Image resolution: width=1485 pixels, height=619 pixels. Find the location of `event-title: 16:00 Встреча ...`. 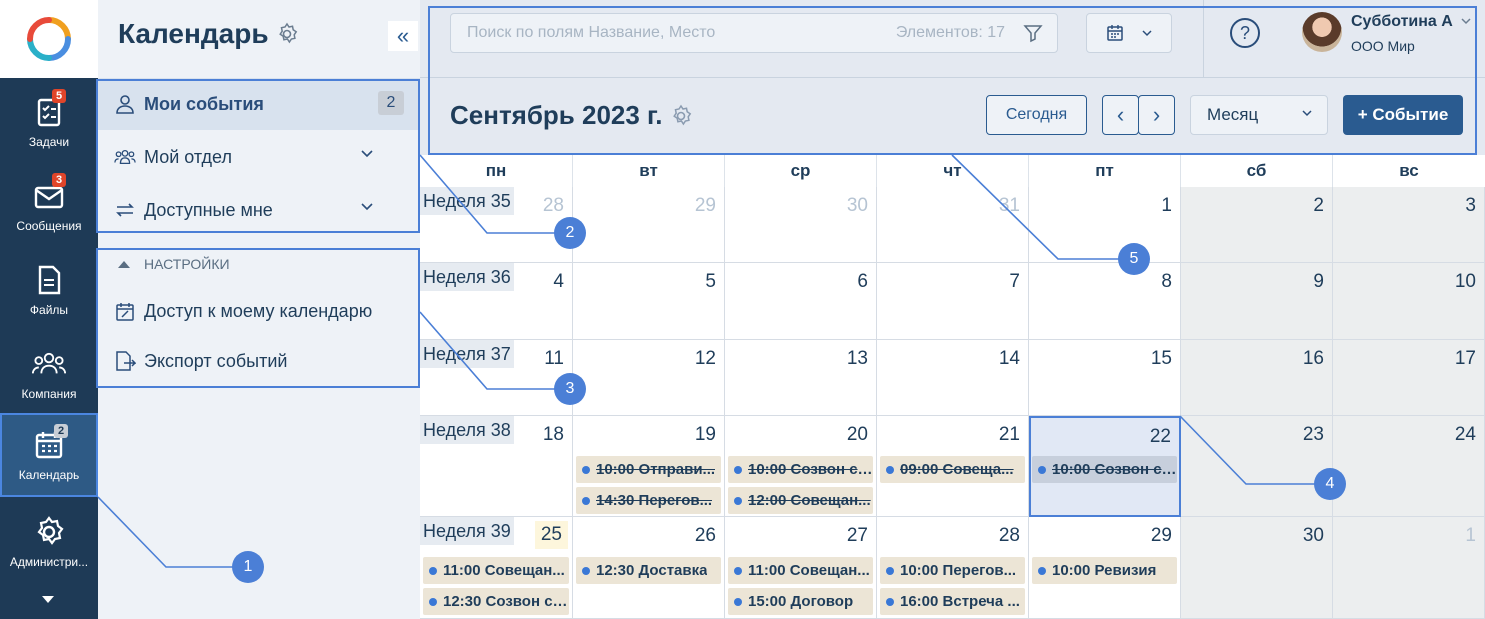

event-title: 16:00 Встреча ... is located at coordinates (960, 601).